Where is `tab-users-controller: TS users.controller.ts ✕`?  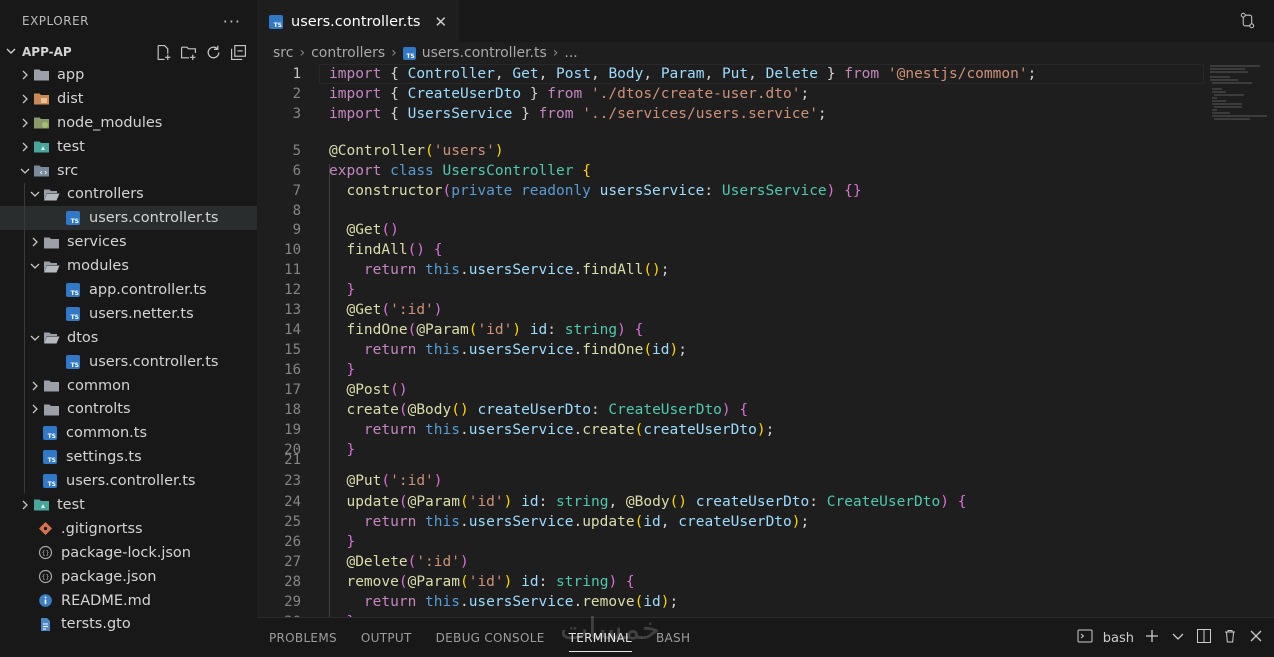 tab-users-controller: TS users.controller.ts ✕ is located at coordinates (358, 21).